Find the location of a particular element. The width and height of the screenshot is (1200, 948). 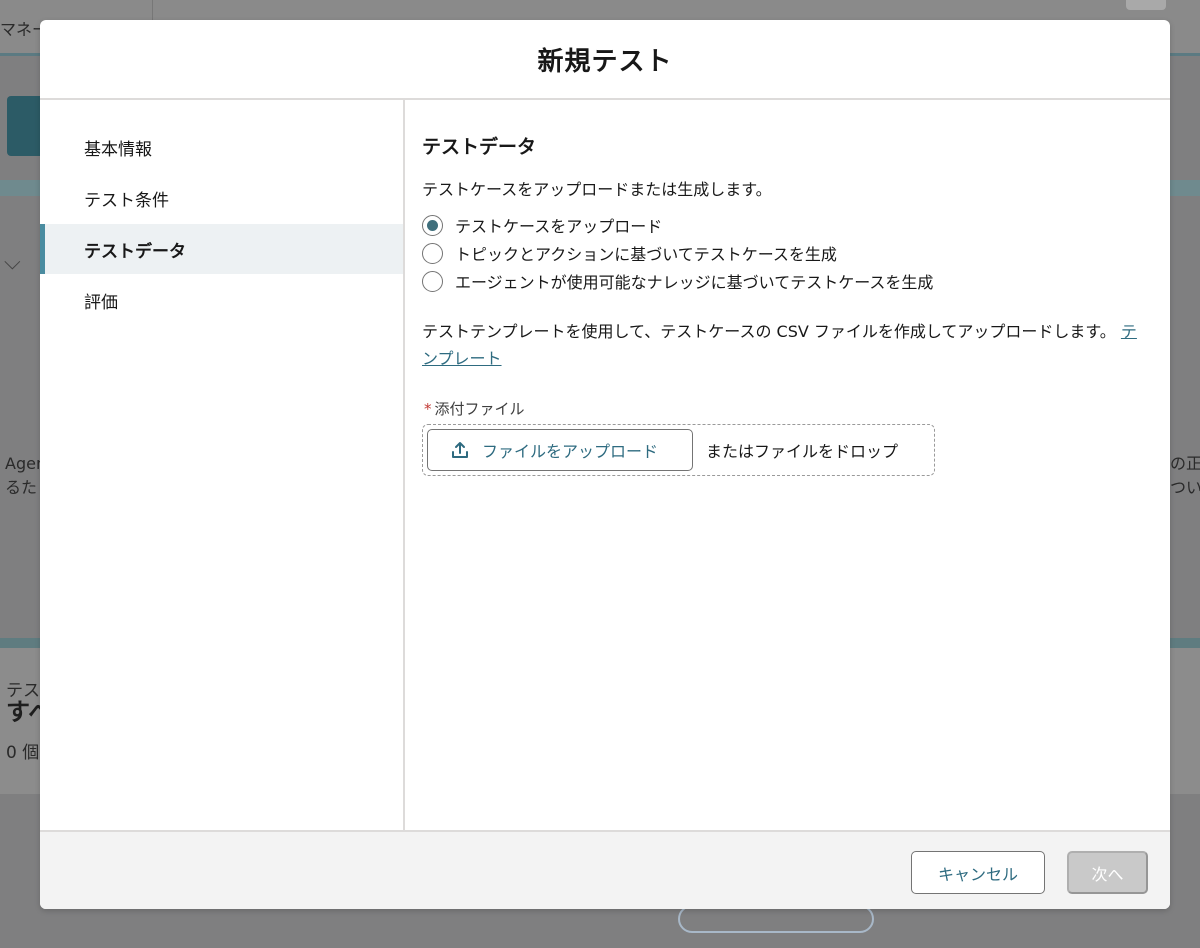

radio-option-generate-from-knowledge: エージェントが使用可能なナレッジに基づいてテストケースを生成 is located at coordinates (677, 281).